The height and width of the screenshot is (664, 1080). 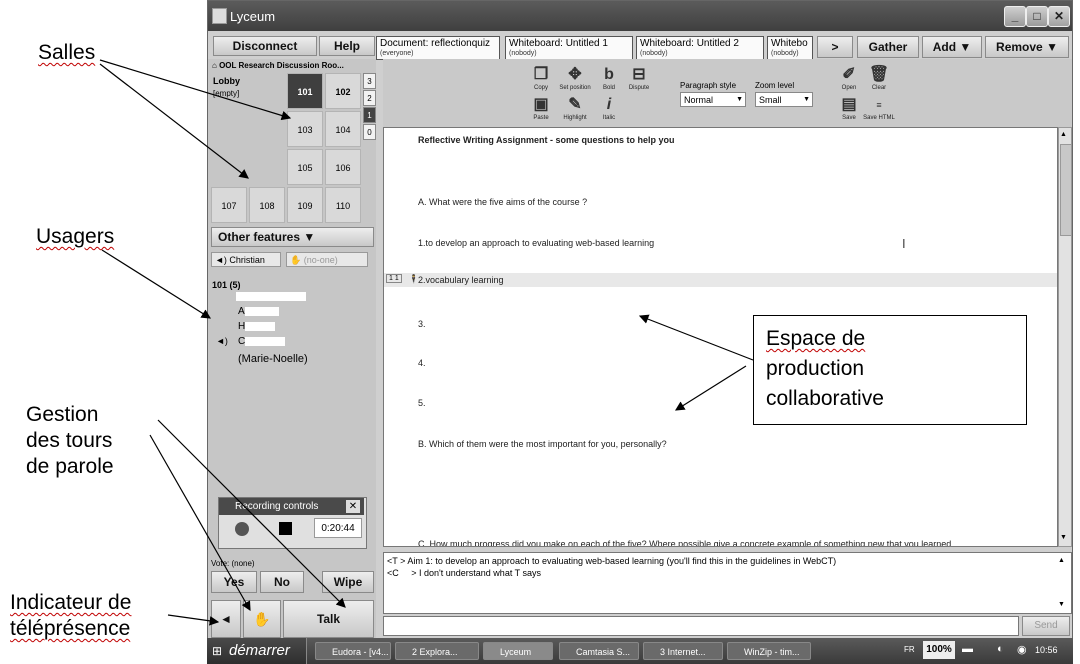 What do you see at coordinates (156, 284) in the screenshot?
I see `arrow-usagers` at bounding box center [156, 284].